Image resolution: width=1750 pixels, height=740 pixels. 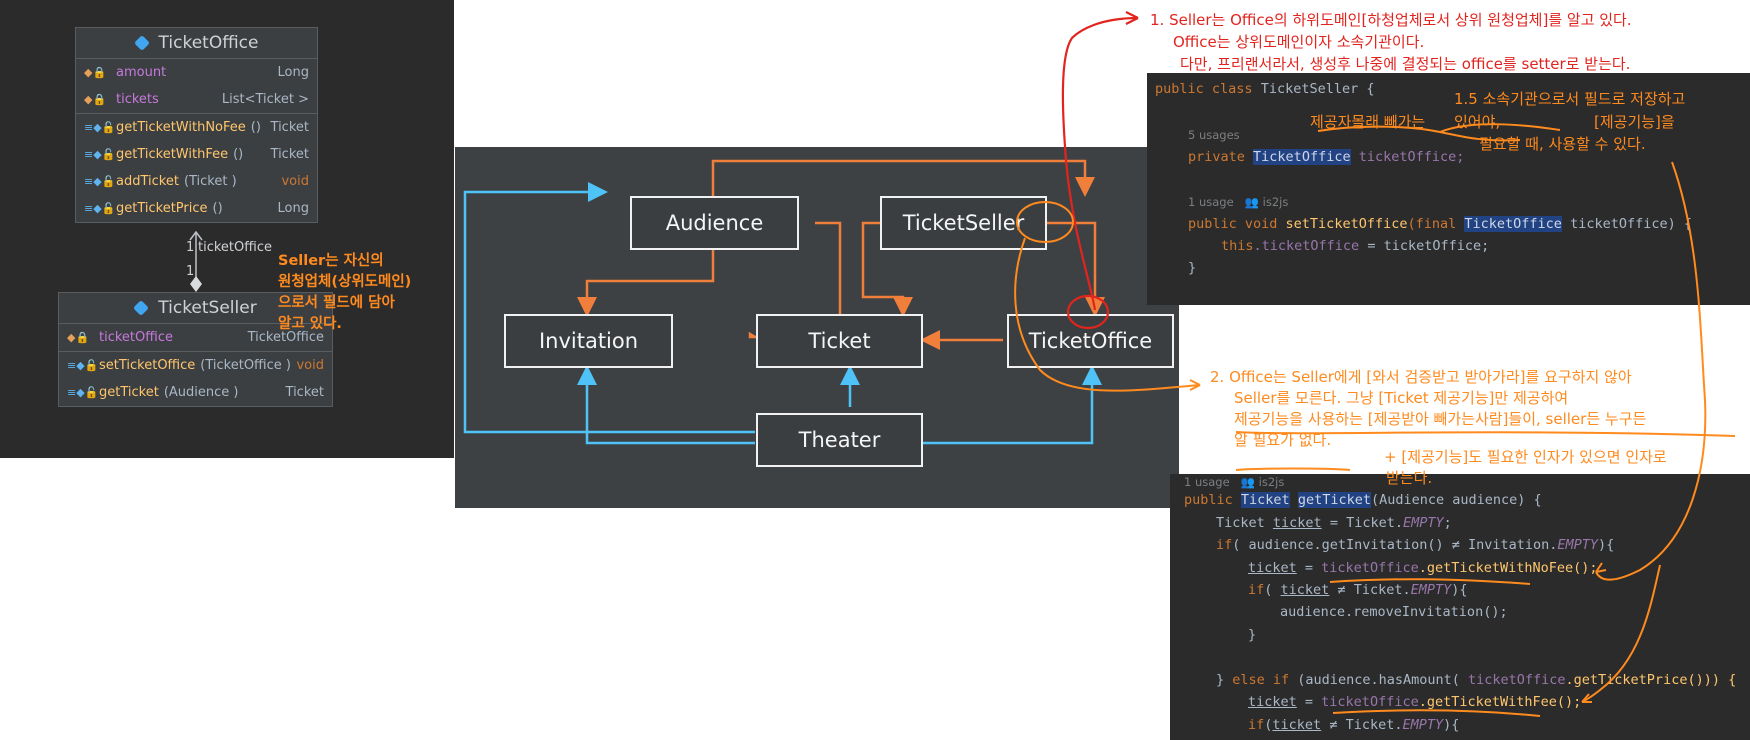 I want to click on note-line: 알고 있다., so click(x=310, y=324).